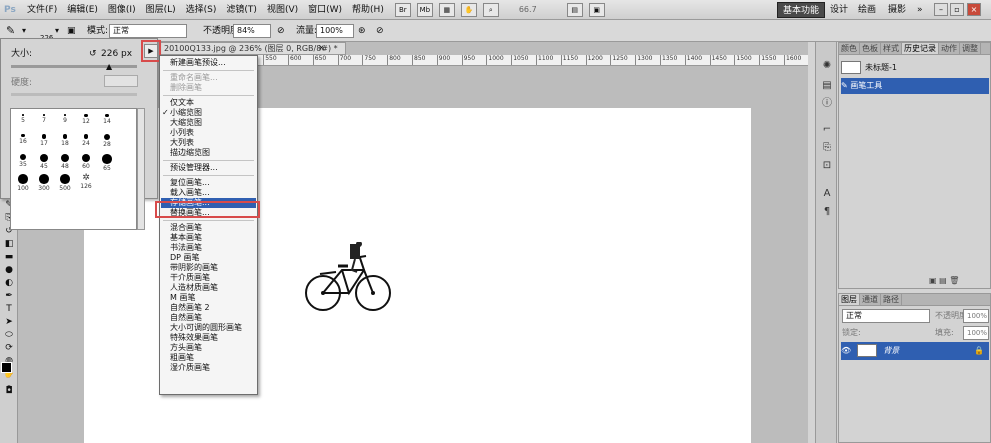 This screenshot has height=443, width=991. What do you see at coordinates (241, 10) in the screenshot?
I see `menu-5: 滤镜(T)` at bounding box center [241, 10].